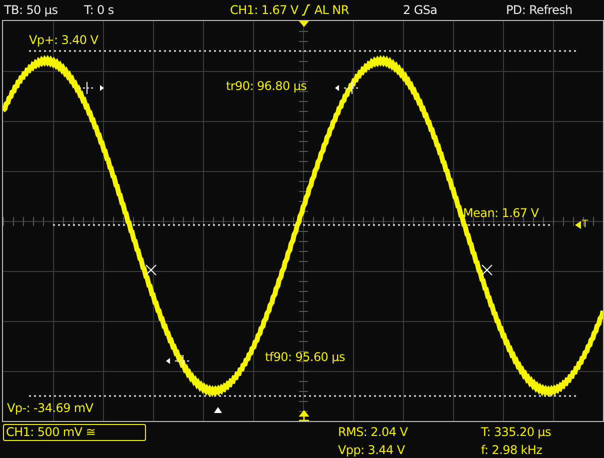  I want to click on measurement-label: tr90: 96.80 µs, so click(266, 86).